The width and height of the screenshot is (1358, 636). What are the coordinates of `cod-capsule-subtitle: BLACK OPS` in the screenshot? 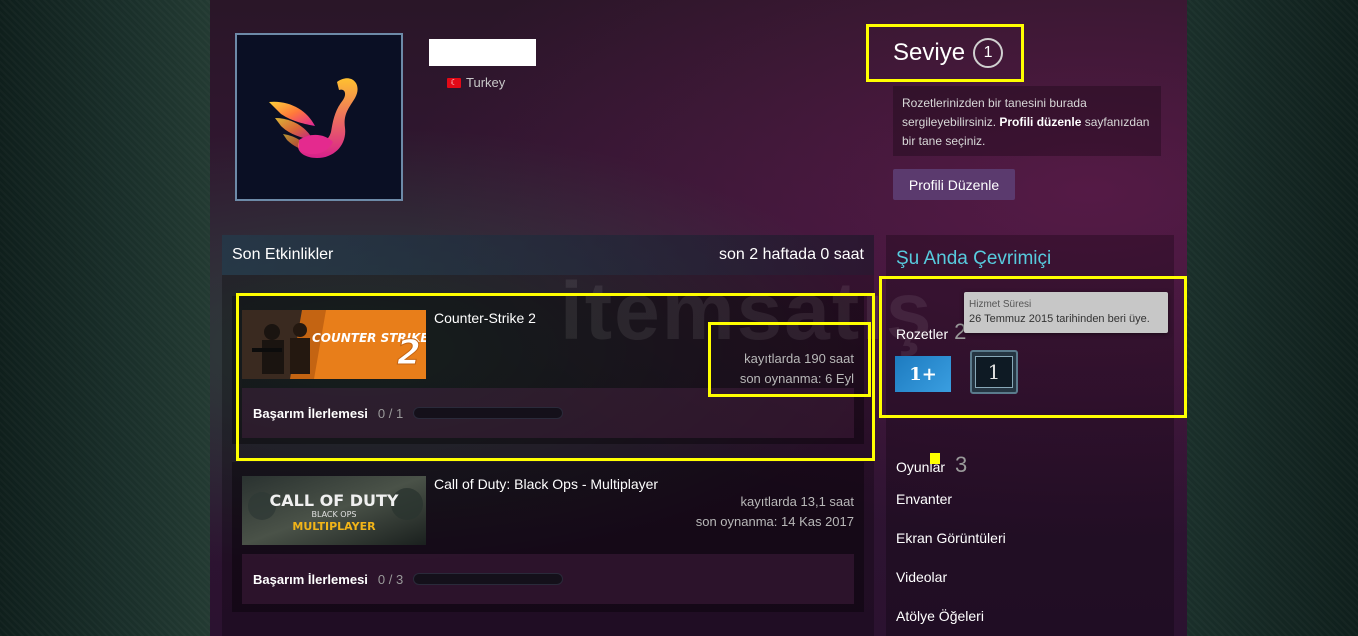 It's located at (333, 514).